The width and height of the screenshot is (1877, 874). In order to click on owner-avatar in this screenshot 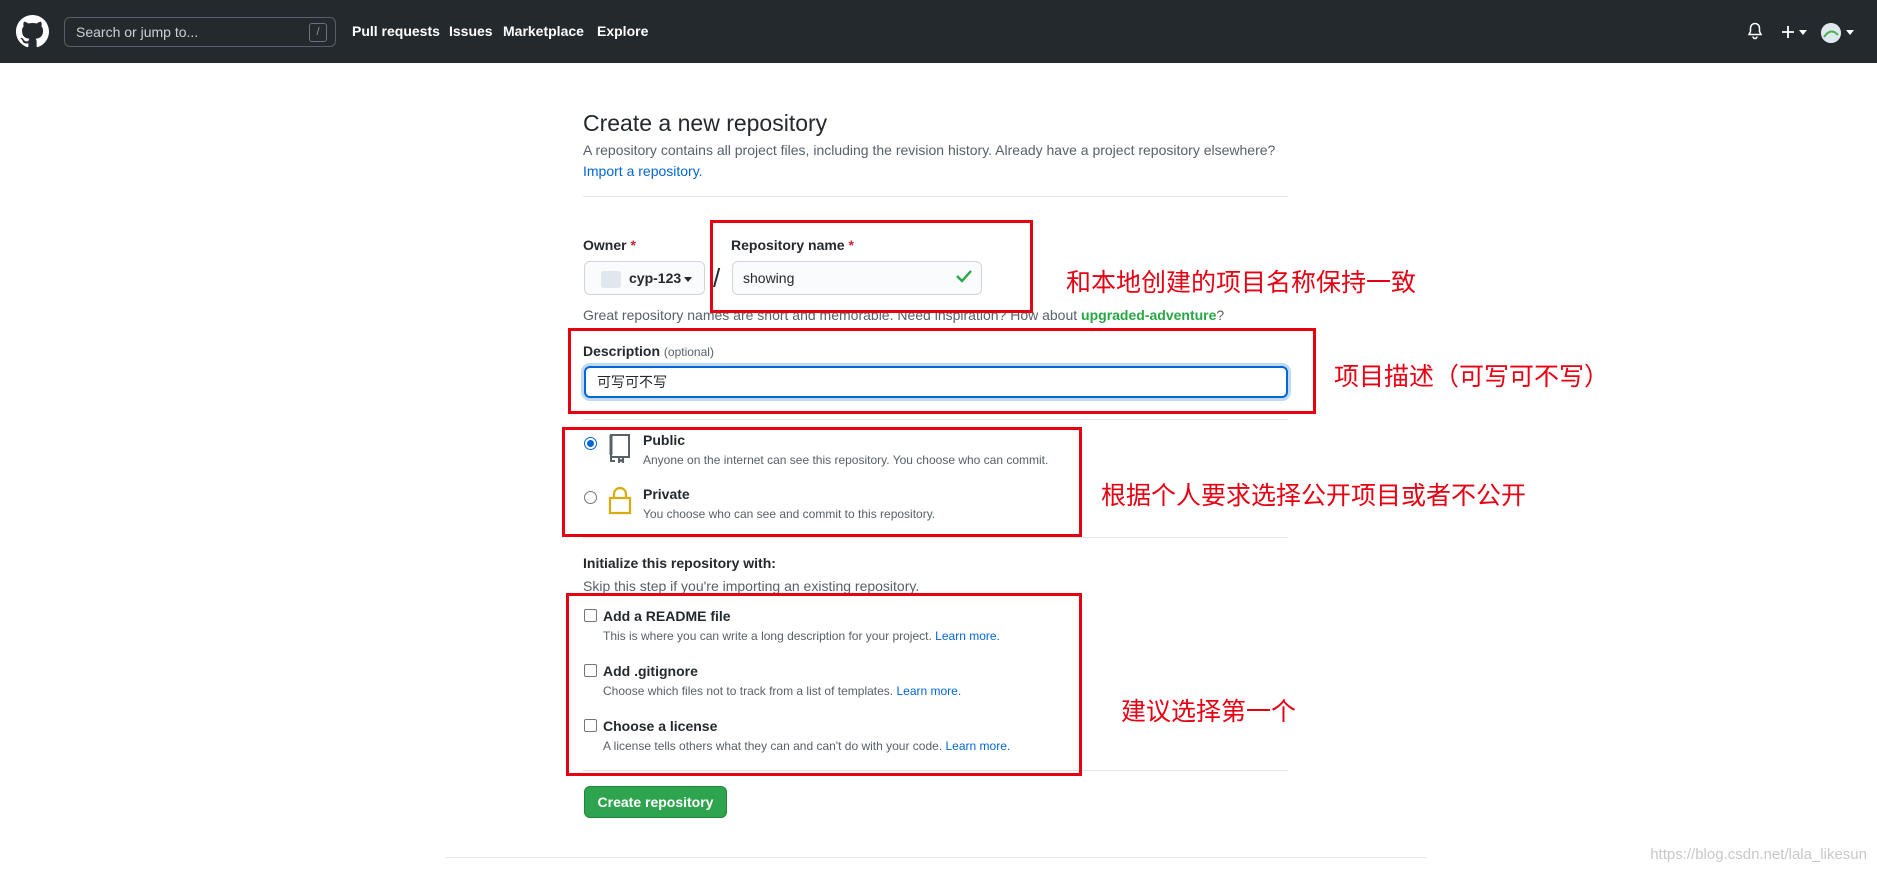, I will do `click(611, 279)`.